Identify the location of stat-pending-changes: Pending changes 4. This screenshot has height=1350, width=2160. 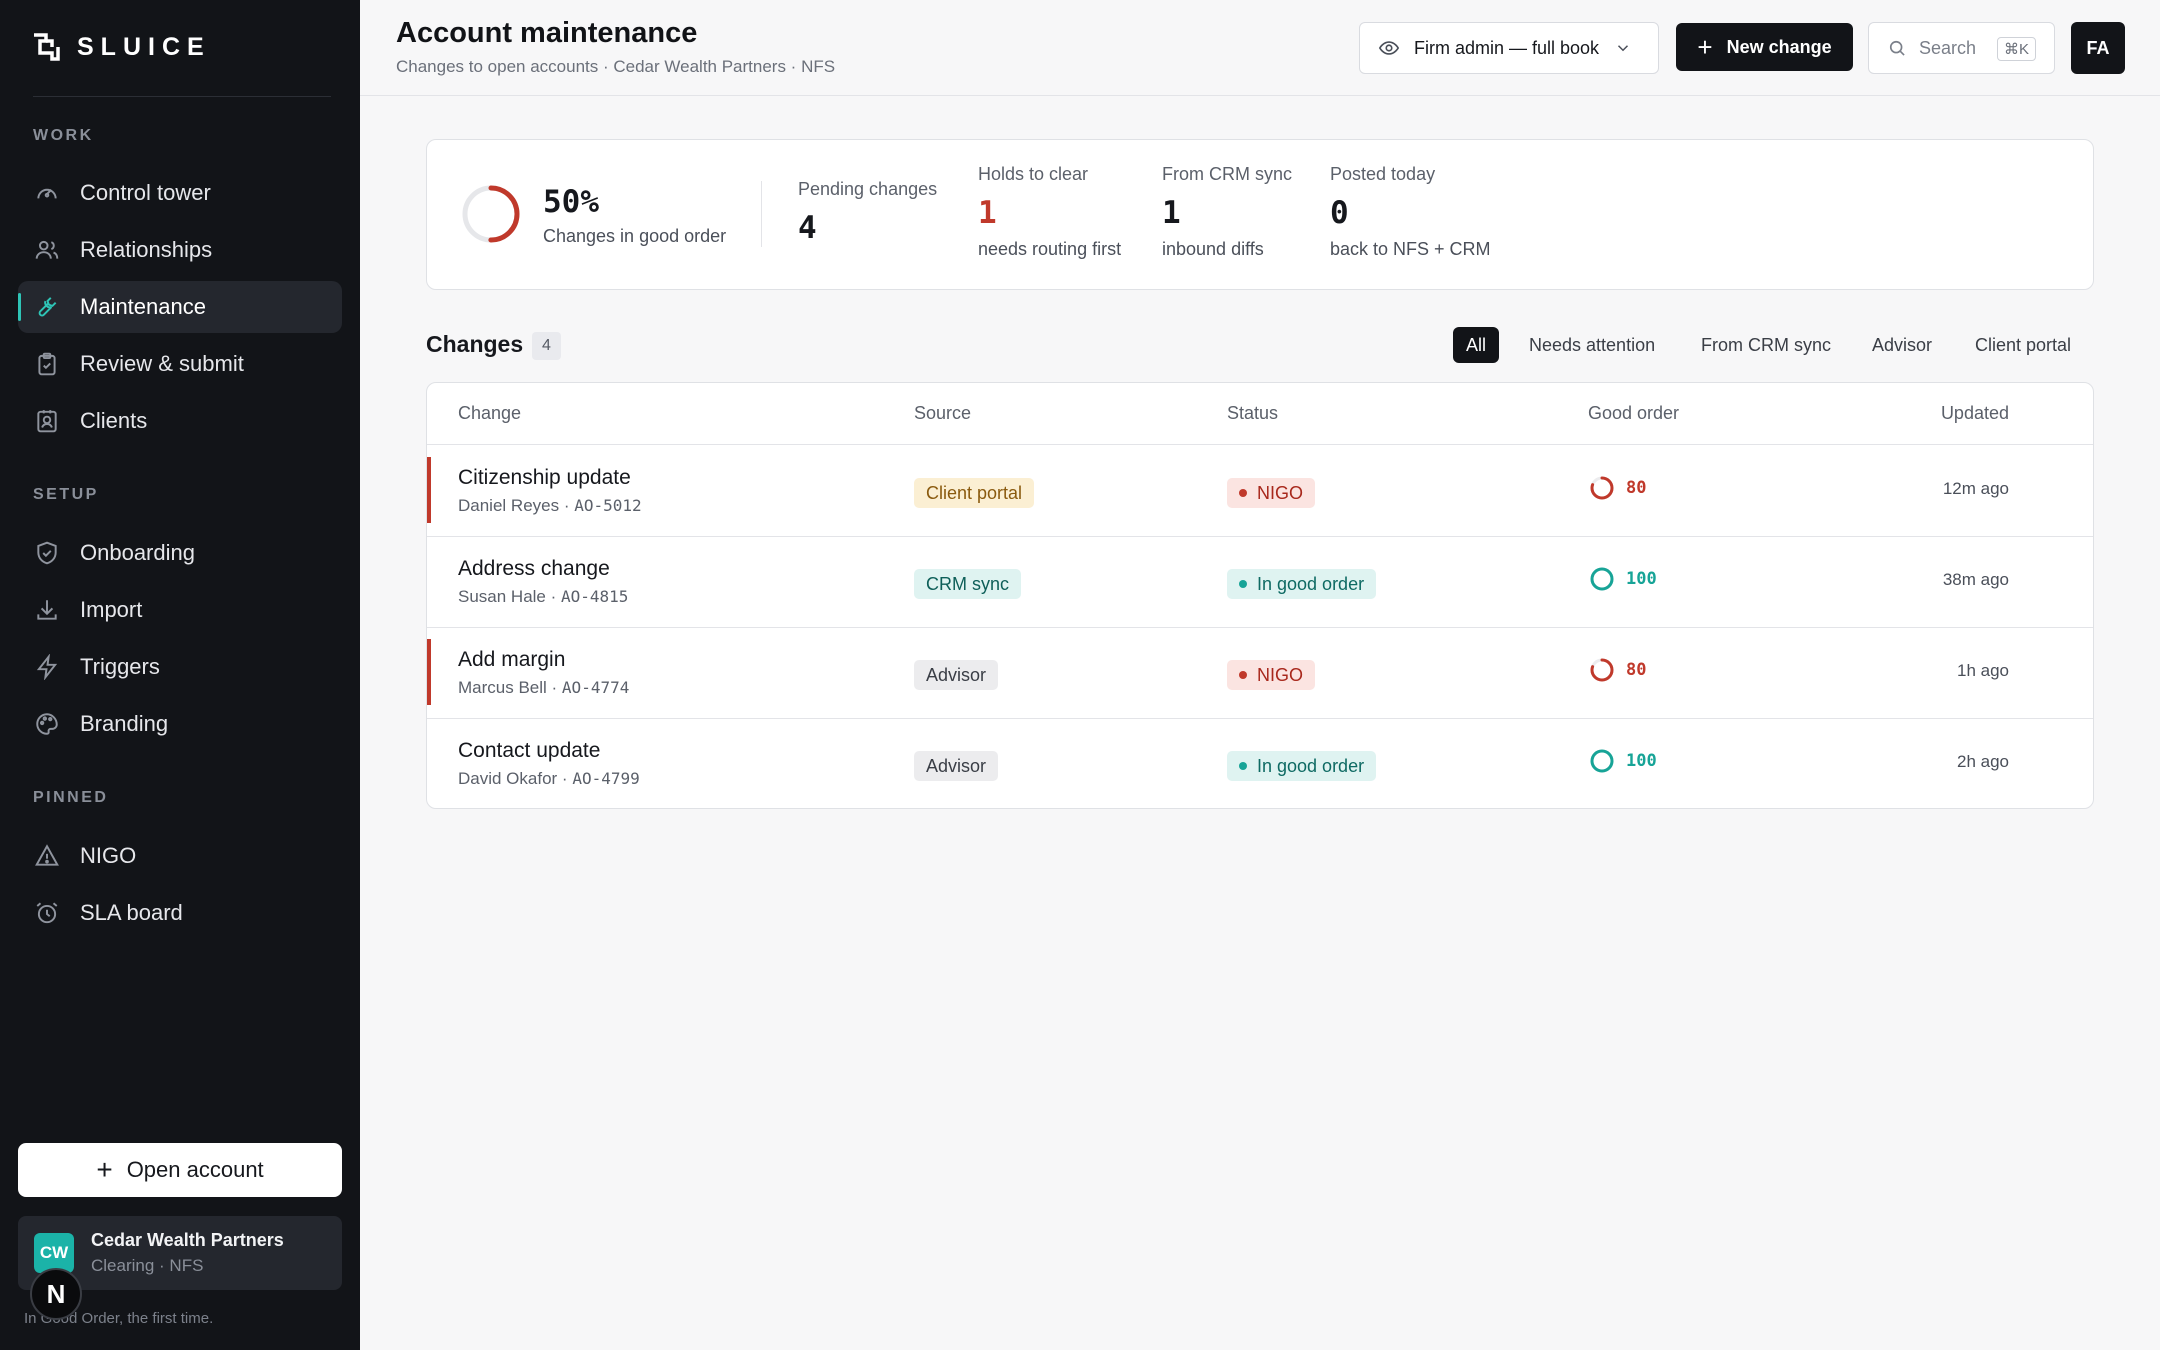
(867, 212).